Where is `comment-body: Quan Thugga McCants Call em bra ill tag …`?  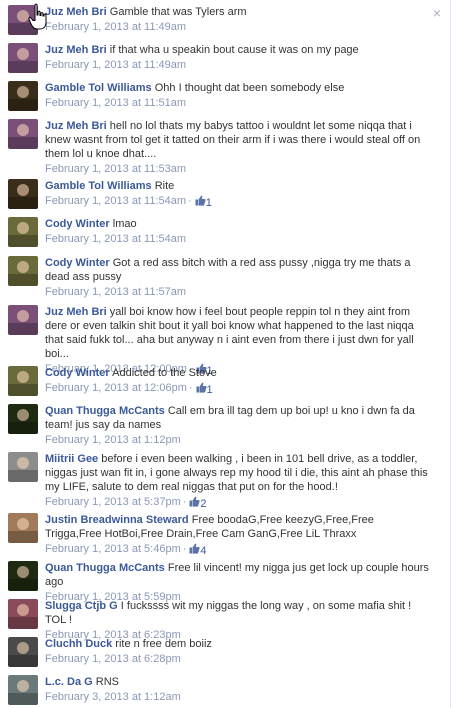
comment-body: Quan Thugga McCants Call em bra ill tag … is located at coordinates (237, 425).